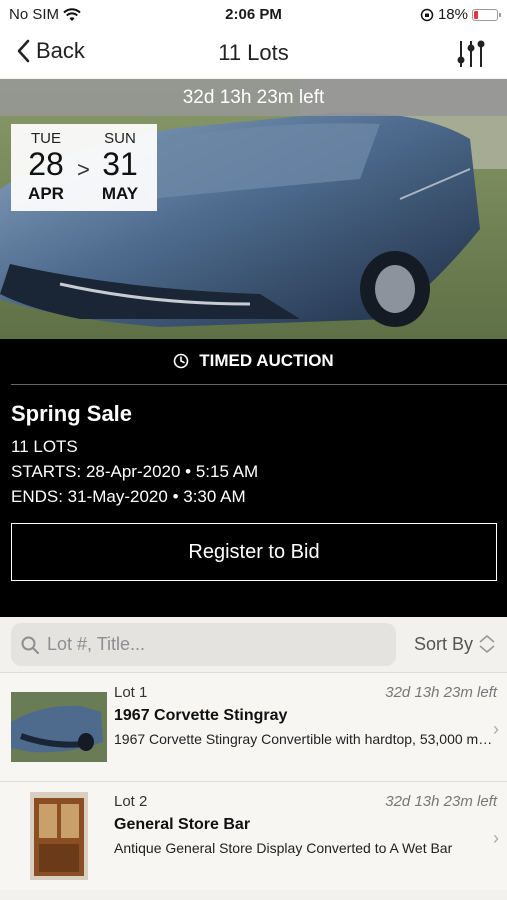 Image resolution: width=507 pixels, height=900 pixels. I want to click on end-month: MAY, so click(120, 193).